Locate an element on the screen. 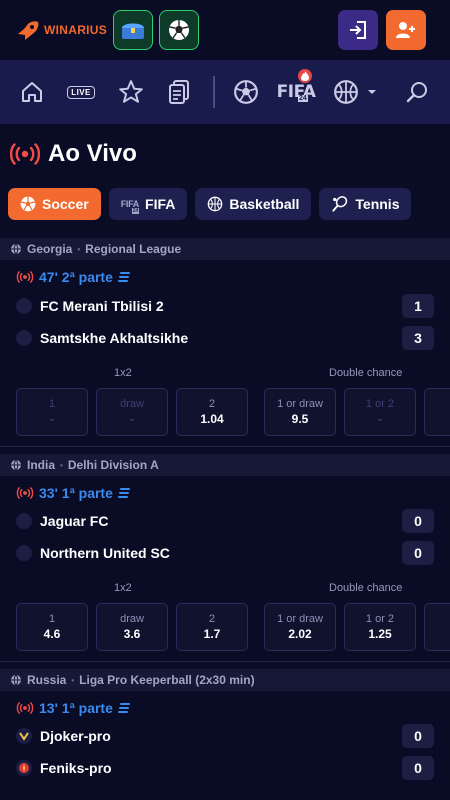 Image resolution: width=450 pixels, height=800 pixels. live-label: LIVE is located at coordinates (81, 92).